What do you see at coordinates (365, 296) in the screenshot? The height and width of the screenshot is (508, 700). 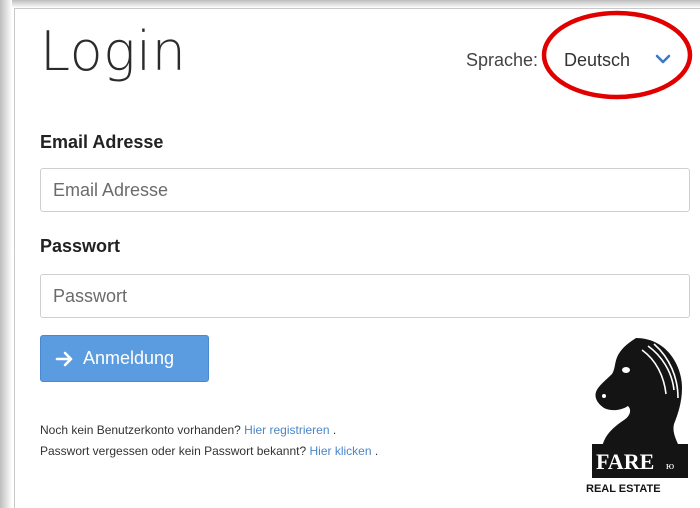 I see `password-field` at bounding box center [365, 296].